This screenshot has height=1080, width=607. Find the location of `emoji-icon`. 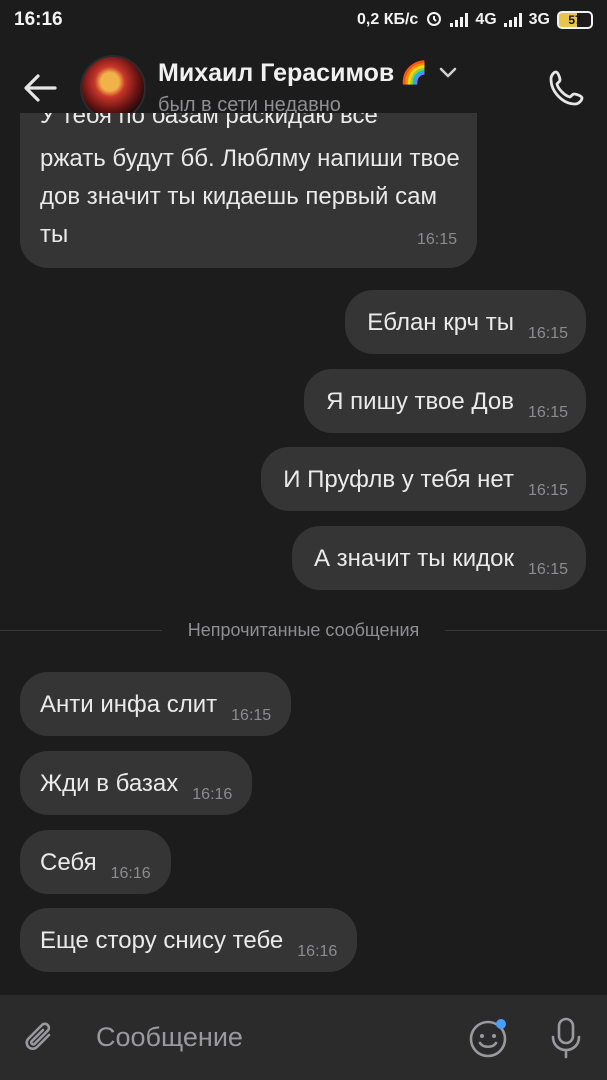

emoji-icon is located at coordinates (488, 1037).